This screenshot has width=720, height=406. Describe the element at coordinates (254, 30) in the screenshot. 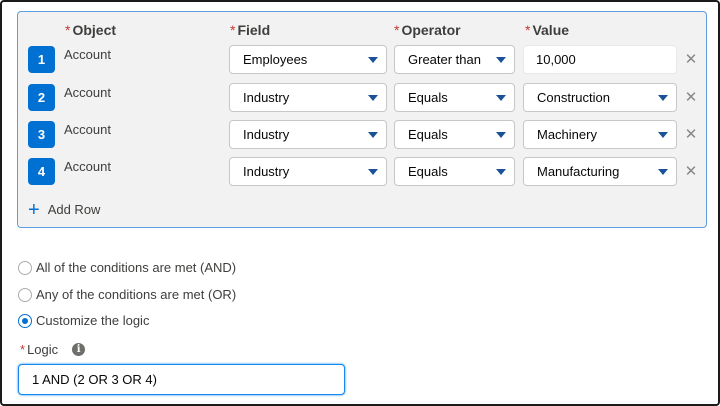

I see `field-header-label: Field` at that location.